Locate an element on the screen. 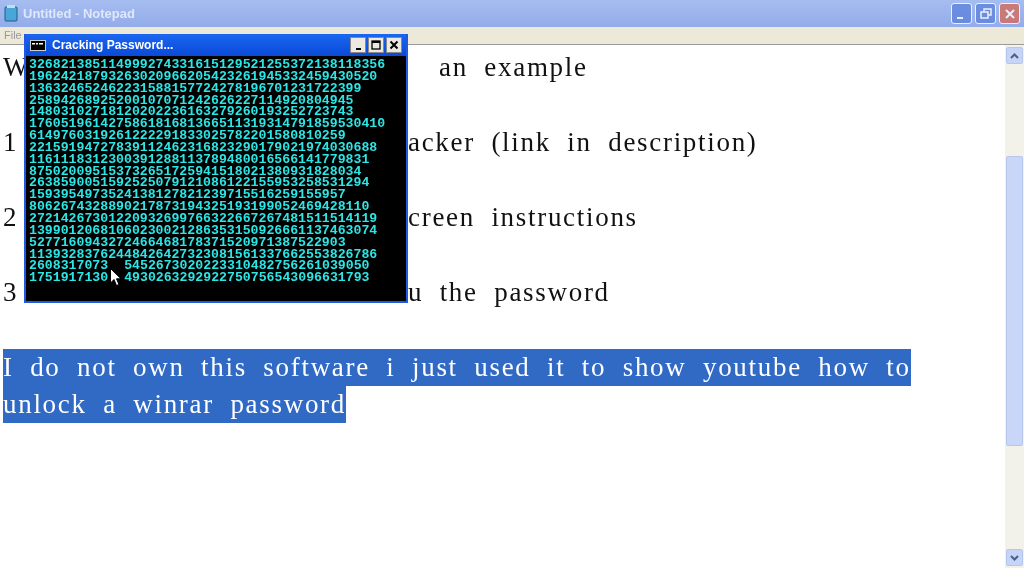 This screenshot has height=568, width=1024. console-line: 136324652462231588157724278196701231722399 is located at coordinates (195, 88).